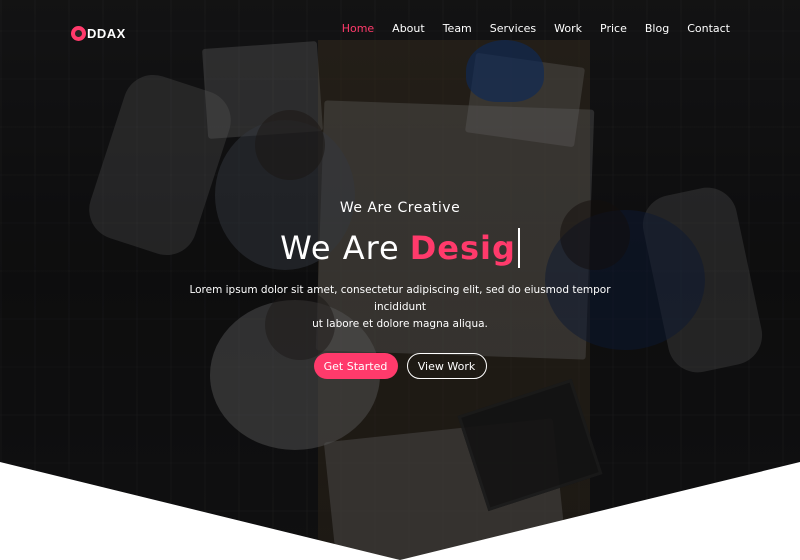  Describe the element at coordinates (513, 28) in the screenshot. I see `nav-item-services: Services` at that location.